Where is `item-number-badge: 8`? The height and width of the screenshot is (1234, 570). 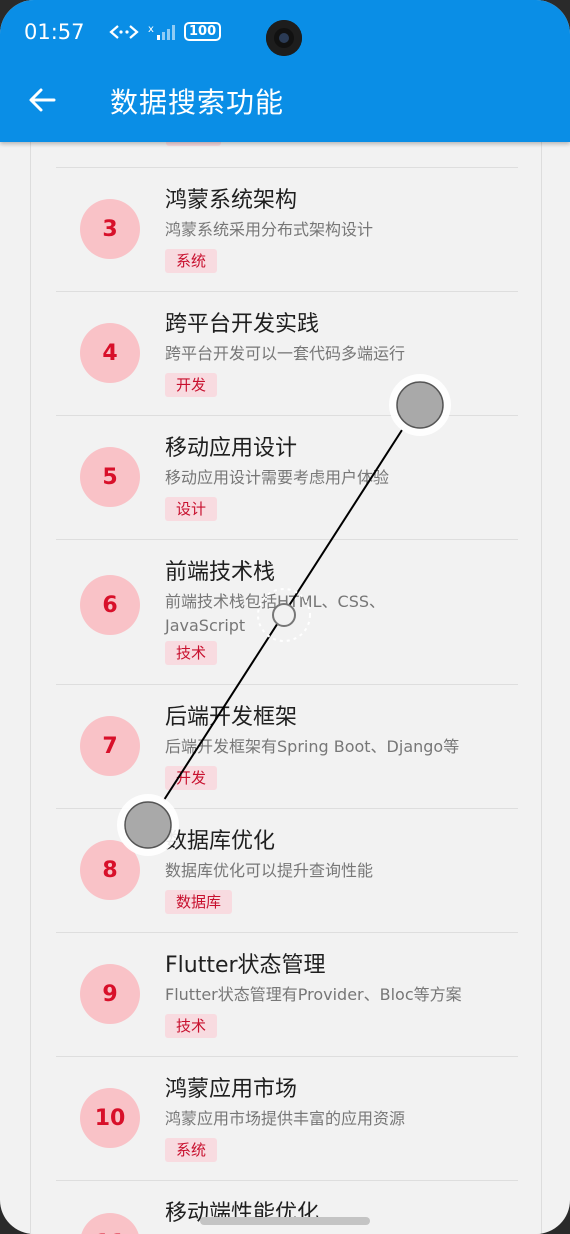
item-number-badge: 8 is located at coordinates (110, 870).